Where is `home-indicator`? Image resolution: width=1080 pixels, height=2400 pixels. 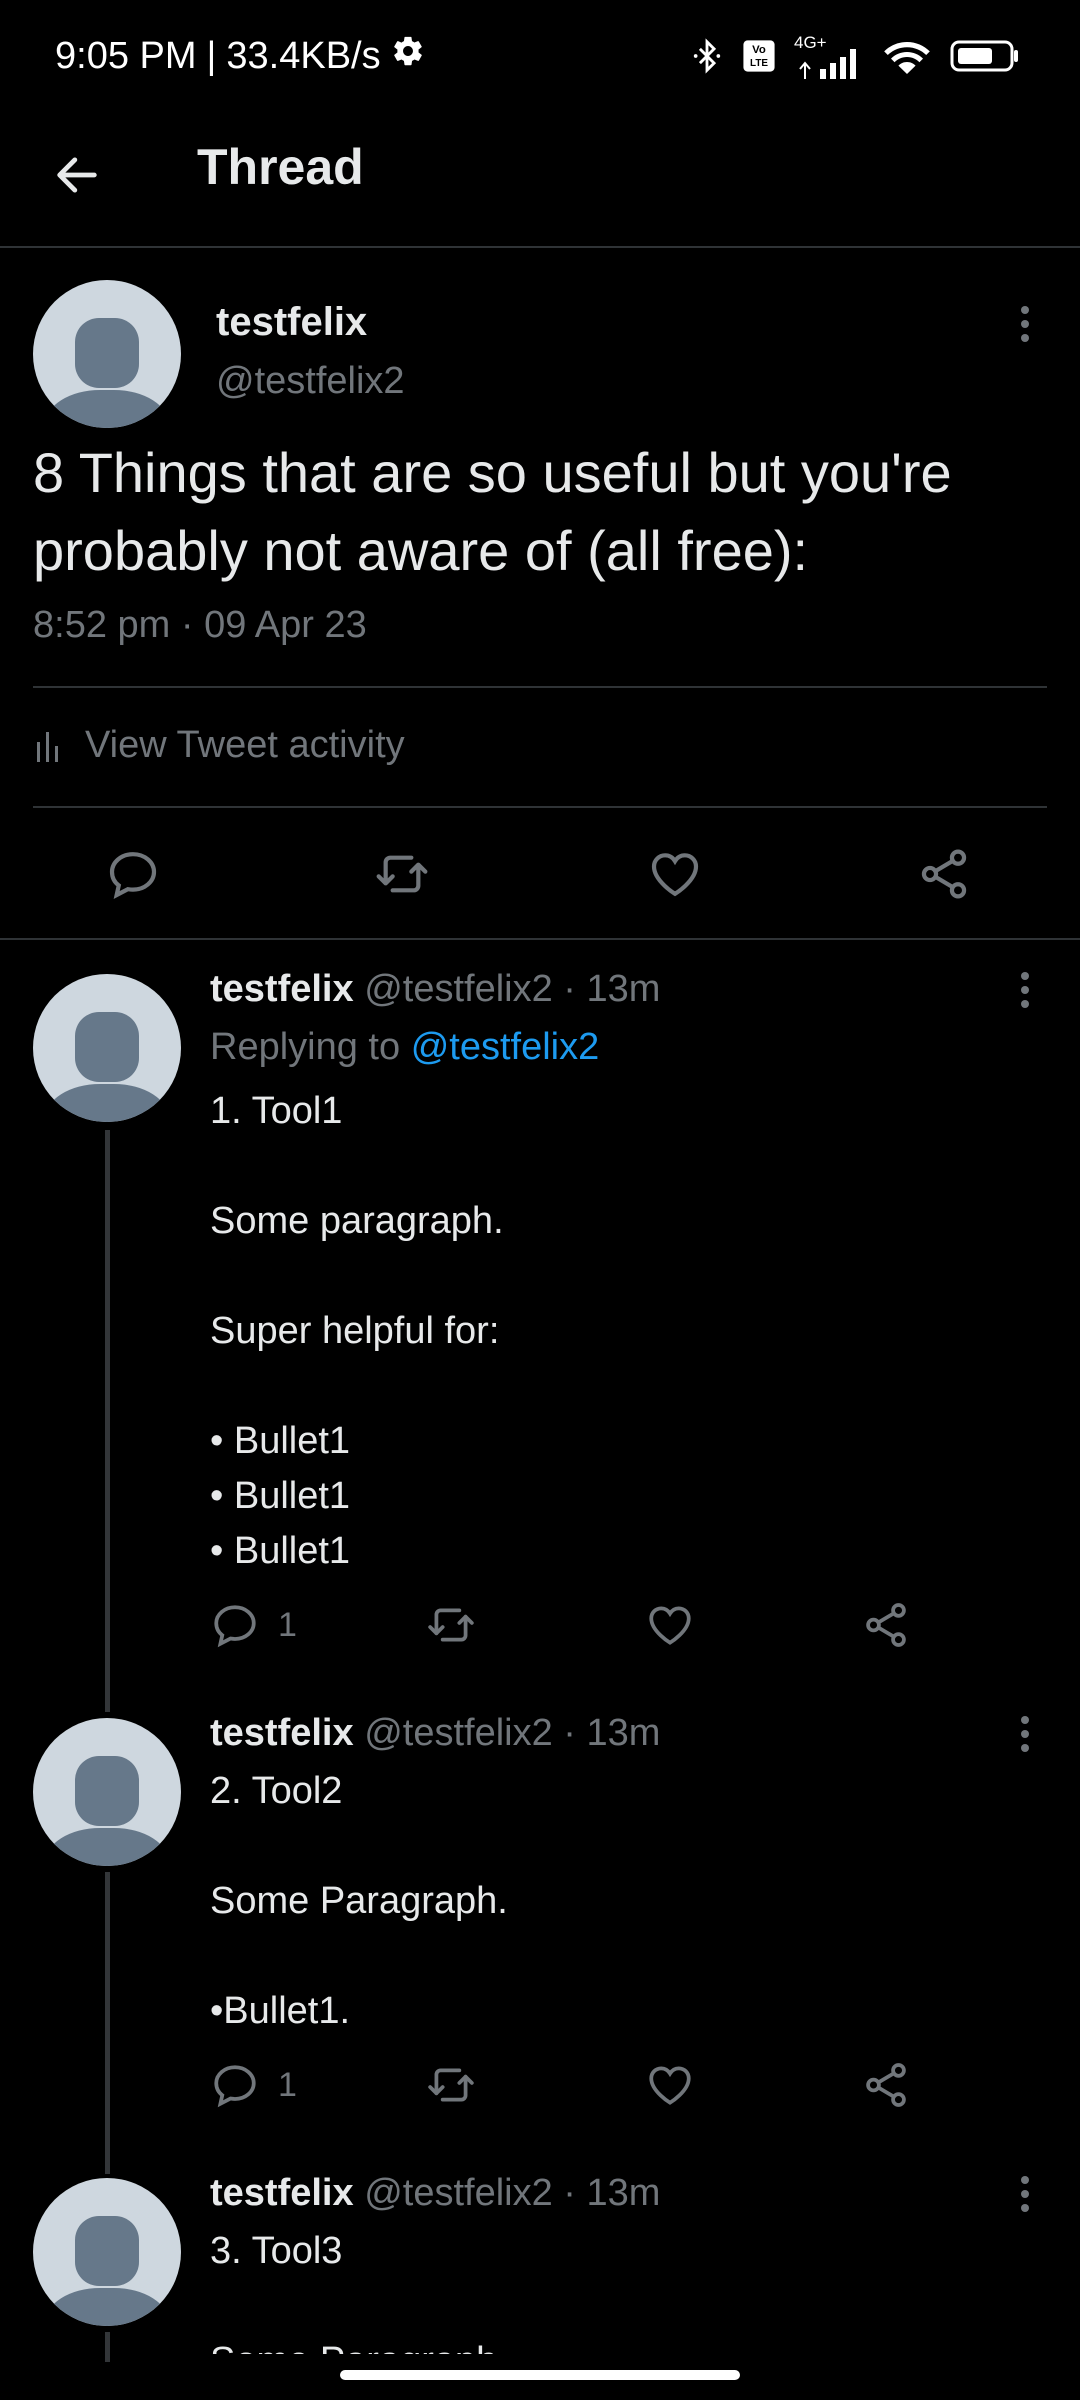
home-indicator is located at coordinates (540, 2375).